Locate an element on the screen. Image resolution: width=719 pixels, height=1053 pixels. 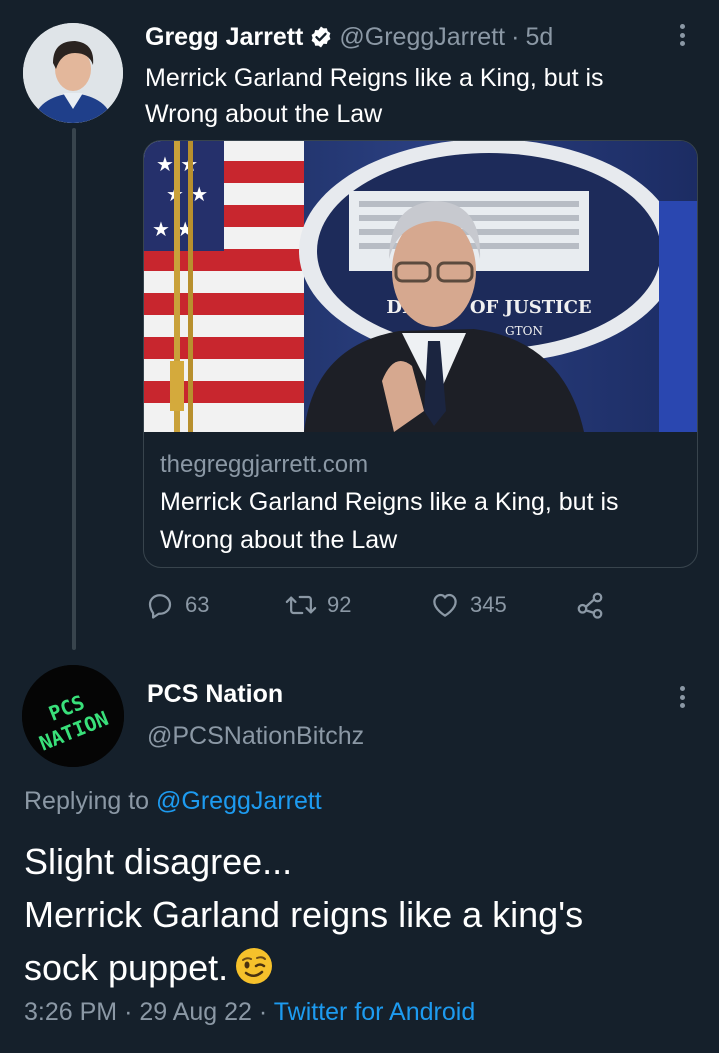
tweet2-more-options-icon is located at coordinates (682, 697).